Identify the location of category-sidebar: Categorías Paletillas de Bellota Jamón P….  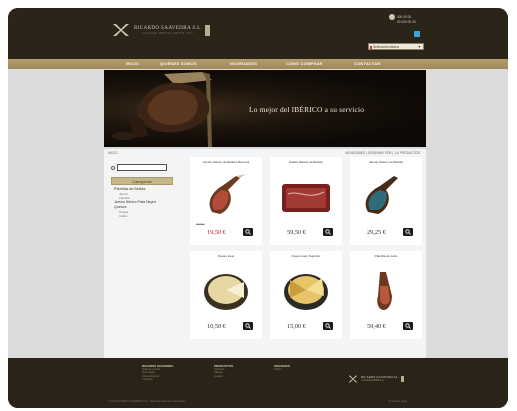
(142, 197).